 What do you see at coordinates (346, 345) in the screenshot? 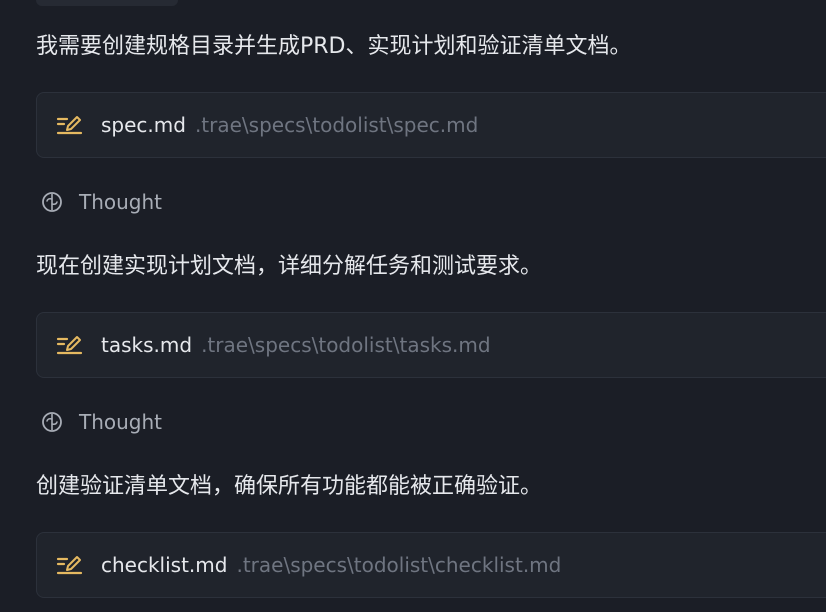
I see `file-path: .trae\specs\todolist\tasks.md` at bounding box center [346, 345].